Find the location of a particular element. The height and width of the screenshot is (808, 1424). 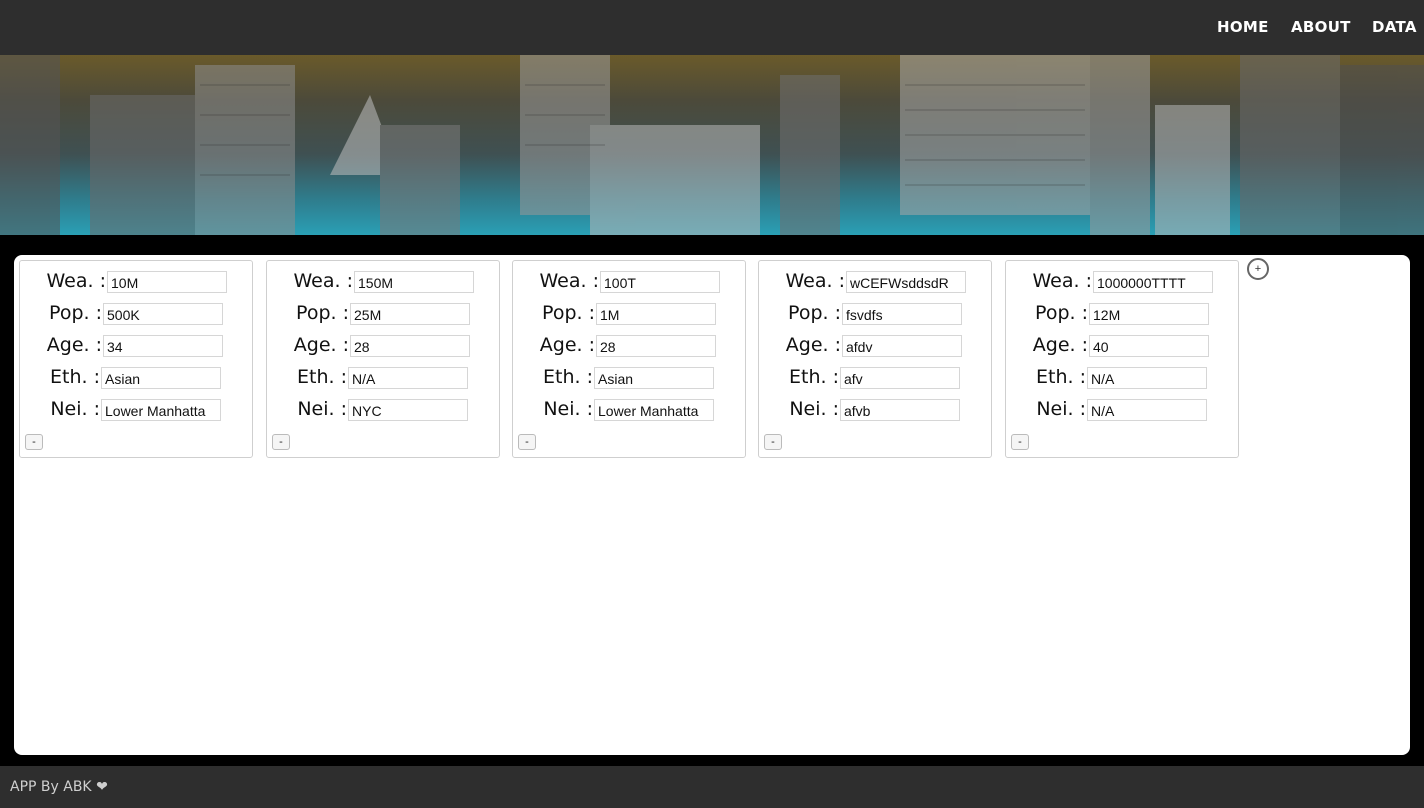

population-input: 12M is located at coordinates (1149, 314).